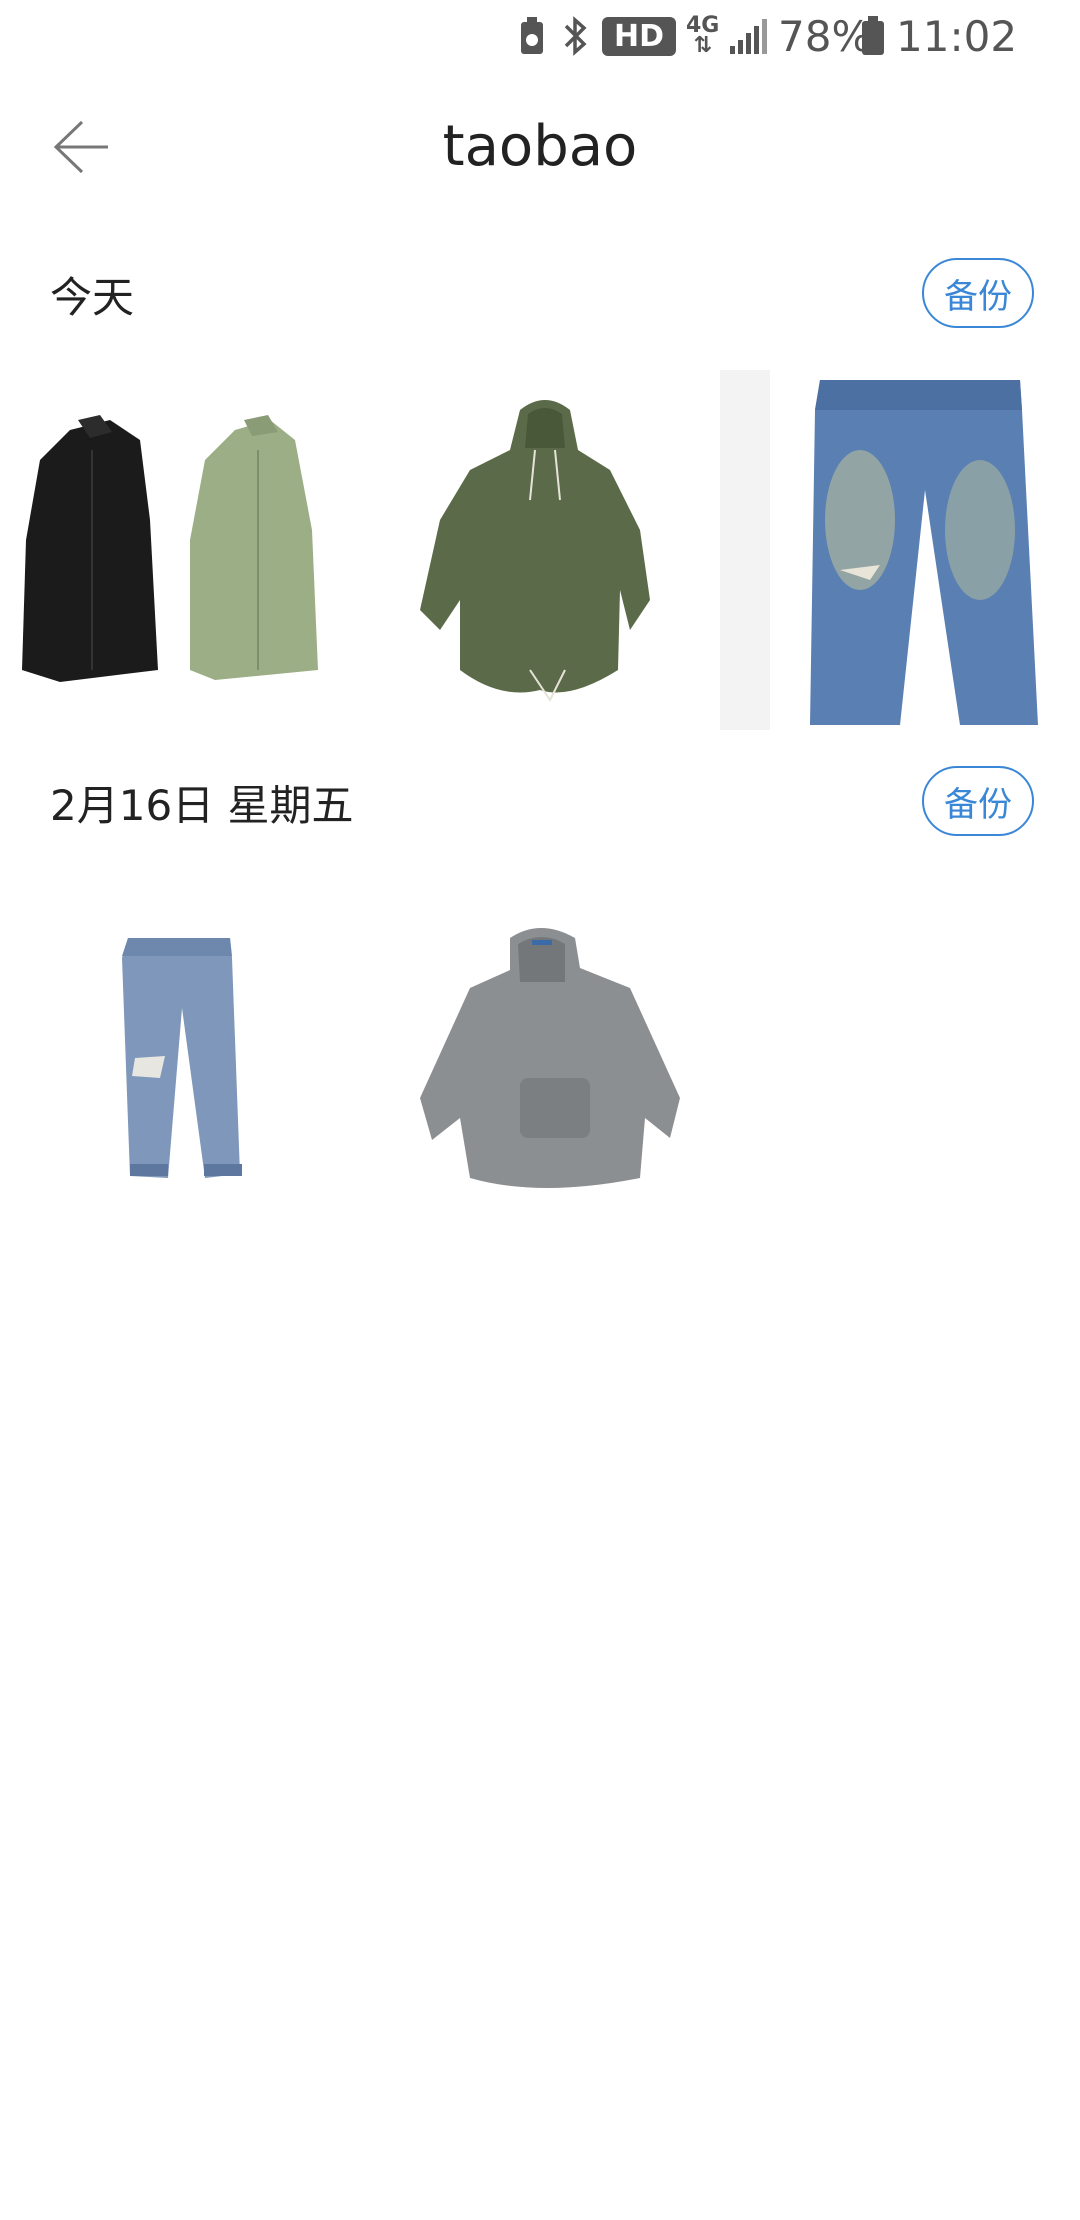 The width and height of the screenshot is (1080, 2220). Describe the element at coordinates (537, 550) in the screenshot. I see `olive-parka-image` at that location.